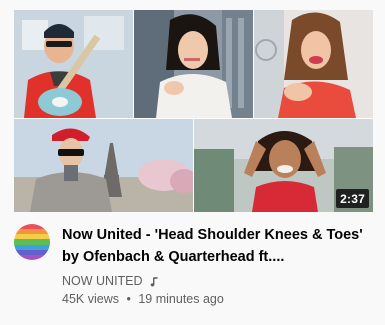 Image resolution: width=385 pixels, height=325 pixels. I want to click on channel-avatar, so click(32, 242).